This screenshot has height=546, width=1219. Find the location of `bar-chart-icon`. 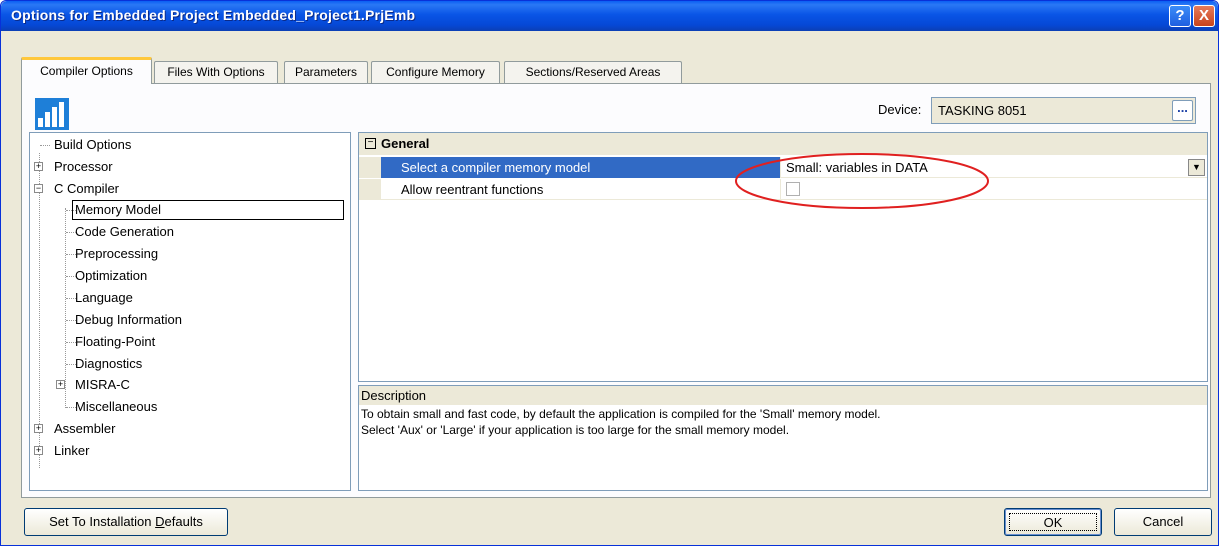

bar-chart-icon is located at coordinates (52, 114).